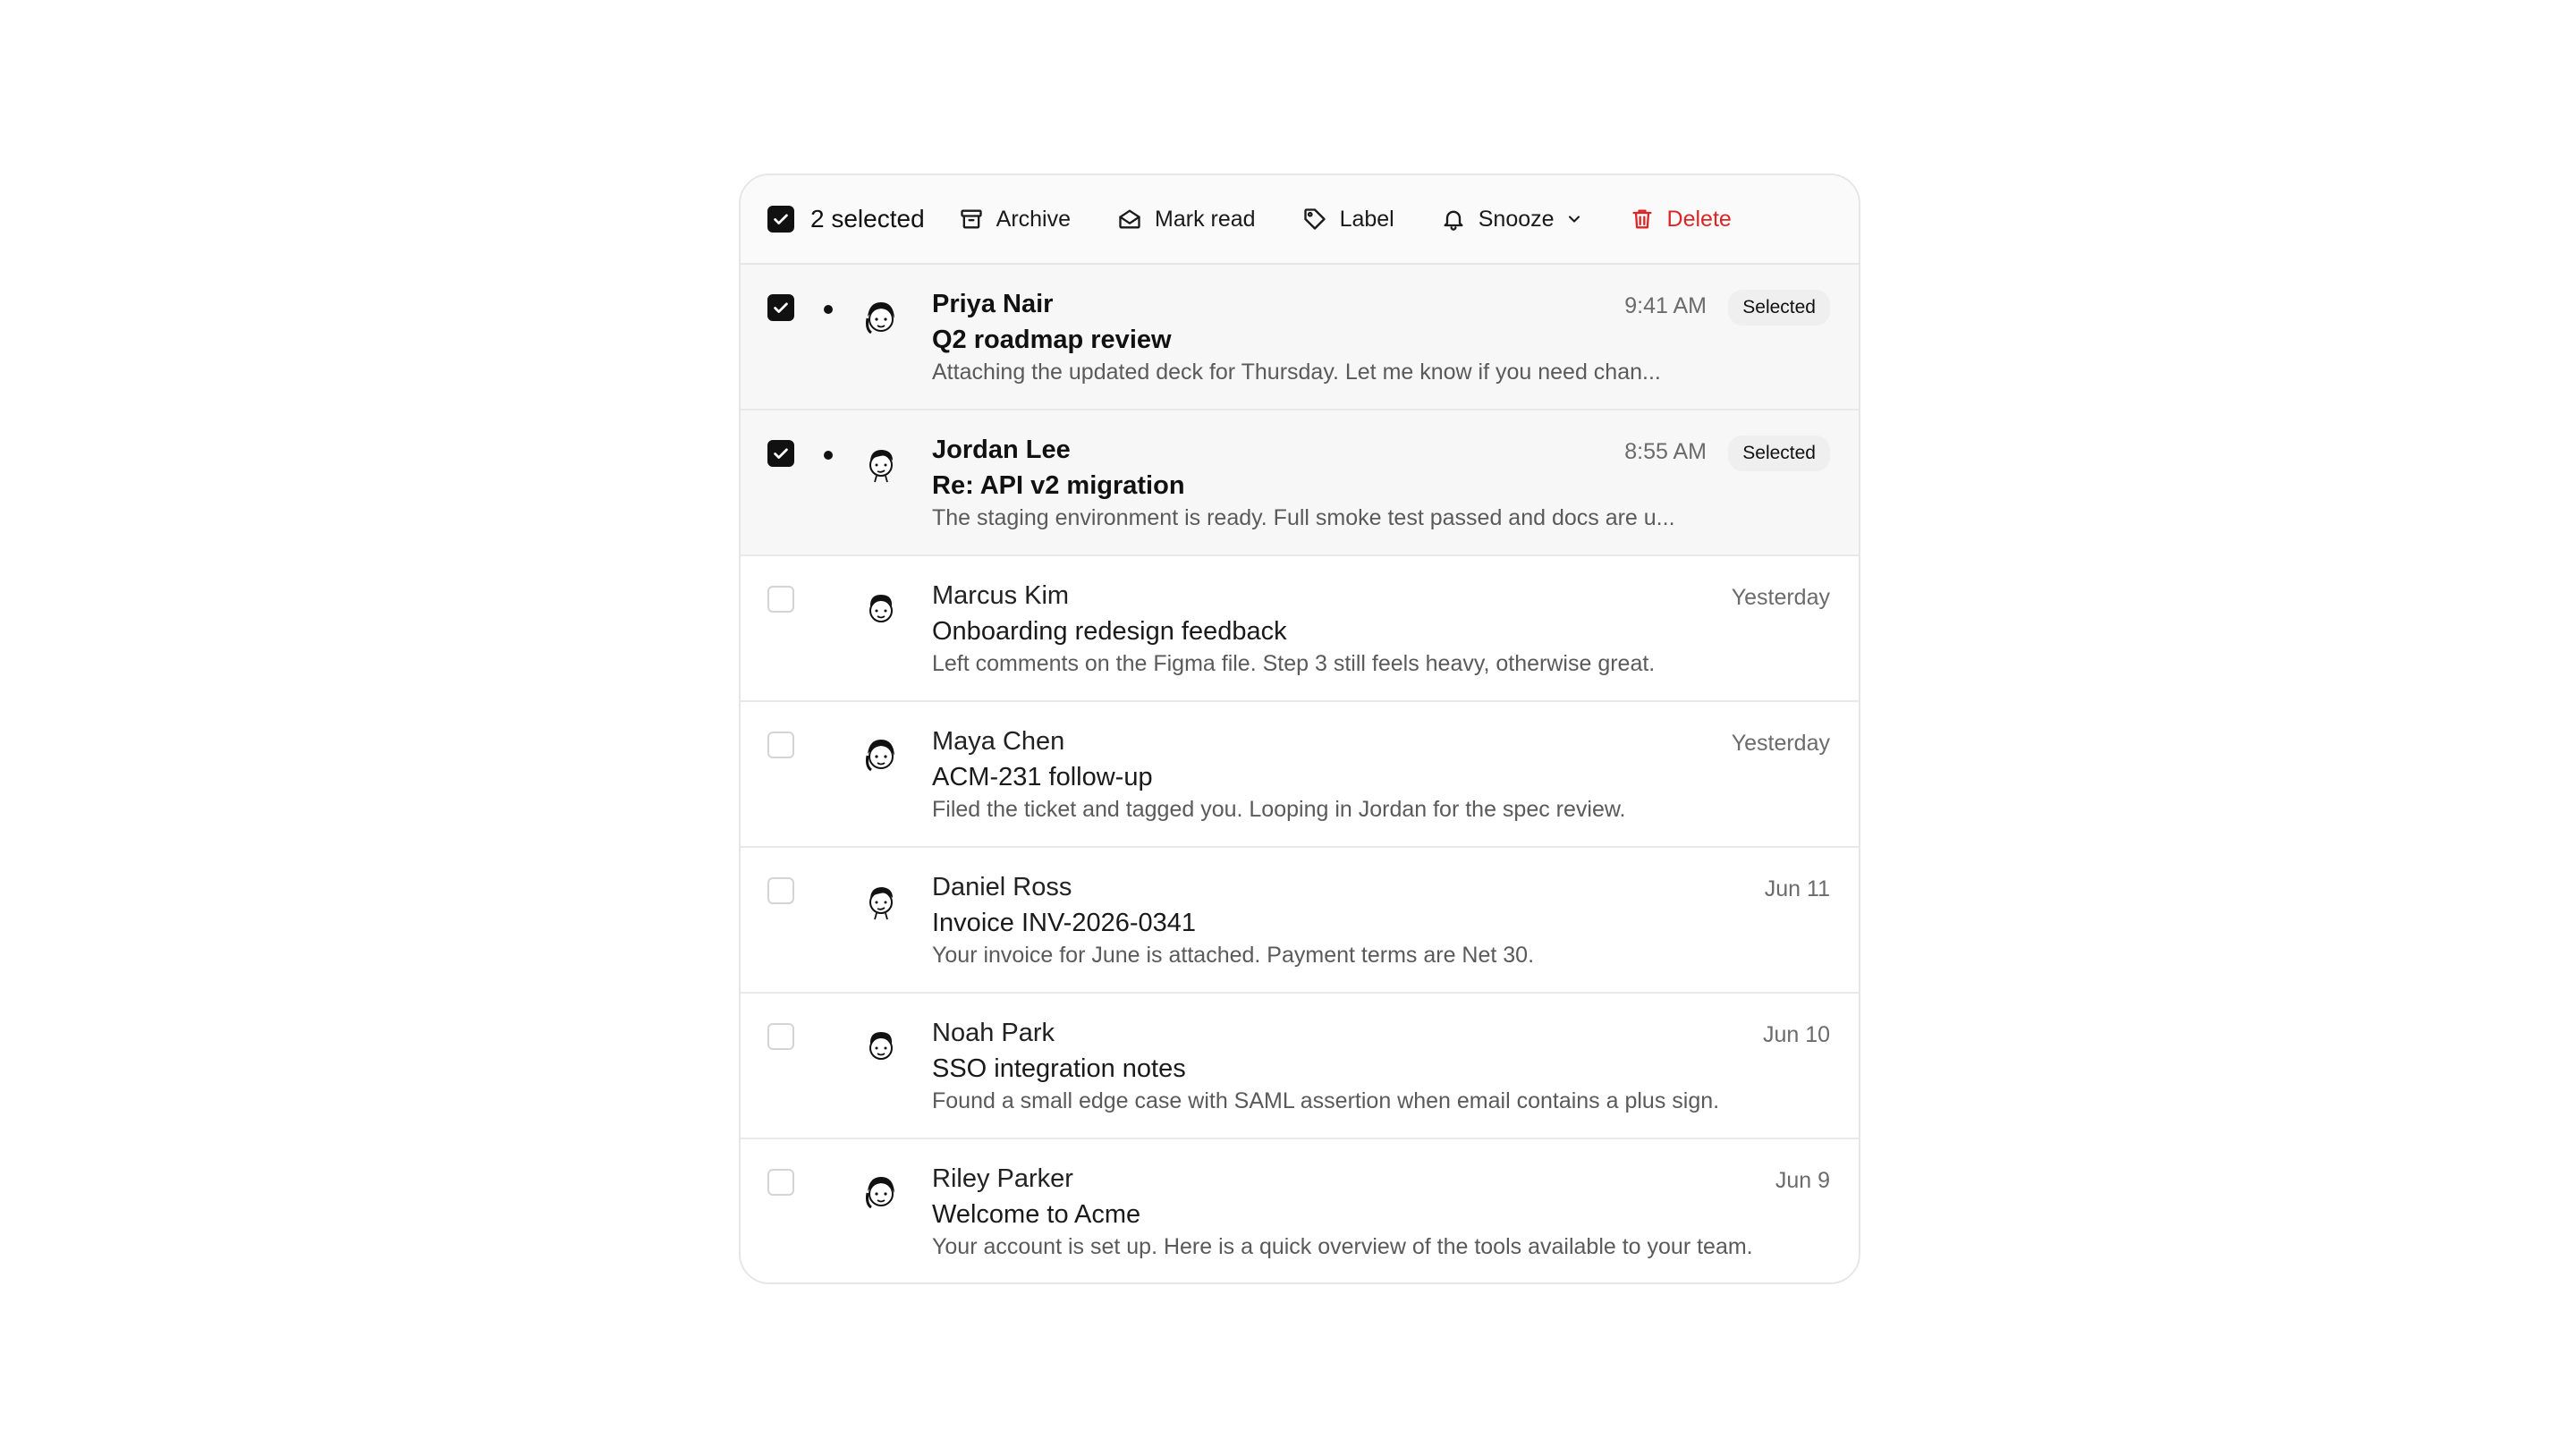  Describe the element at coordinates (1665, 305) in the screenshot. I see `timestamp: 9:41 AM` at that location.